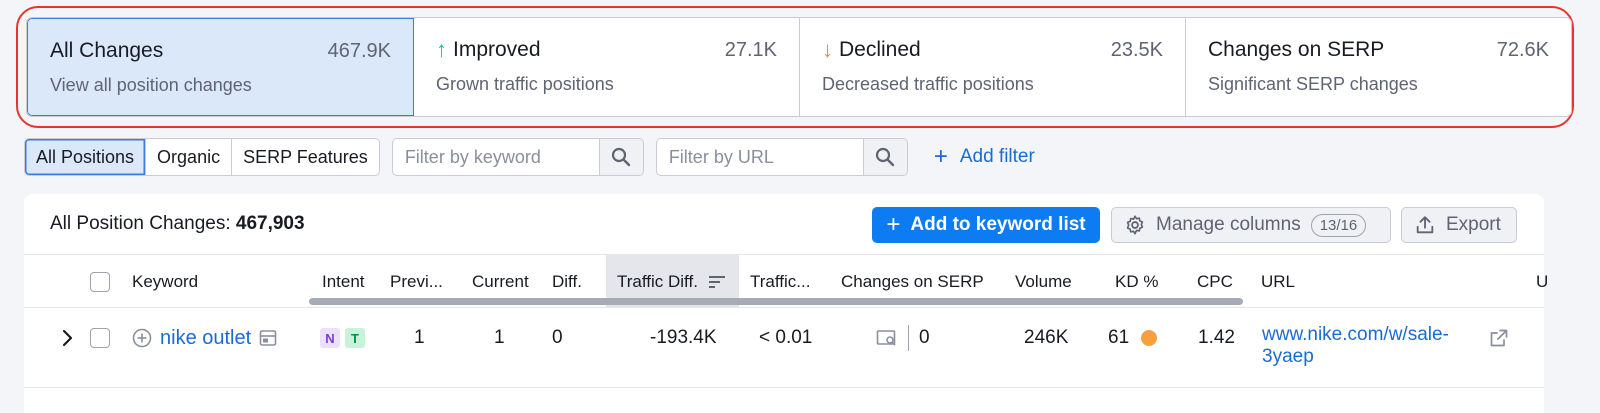 This screenshot has width=1600, height=413. I want to click on url-filter-input, so click(759, 157).